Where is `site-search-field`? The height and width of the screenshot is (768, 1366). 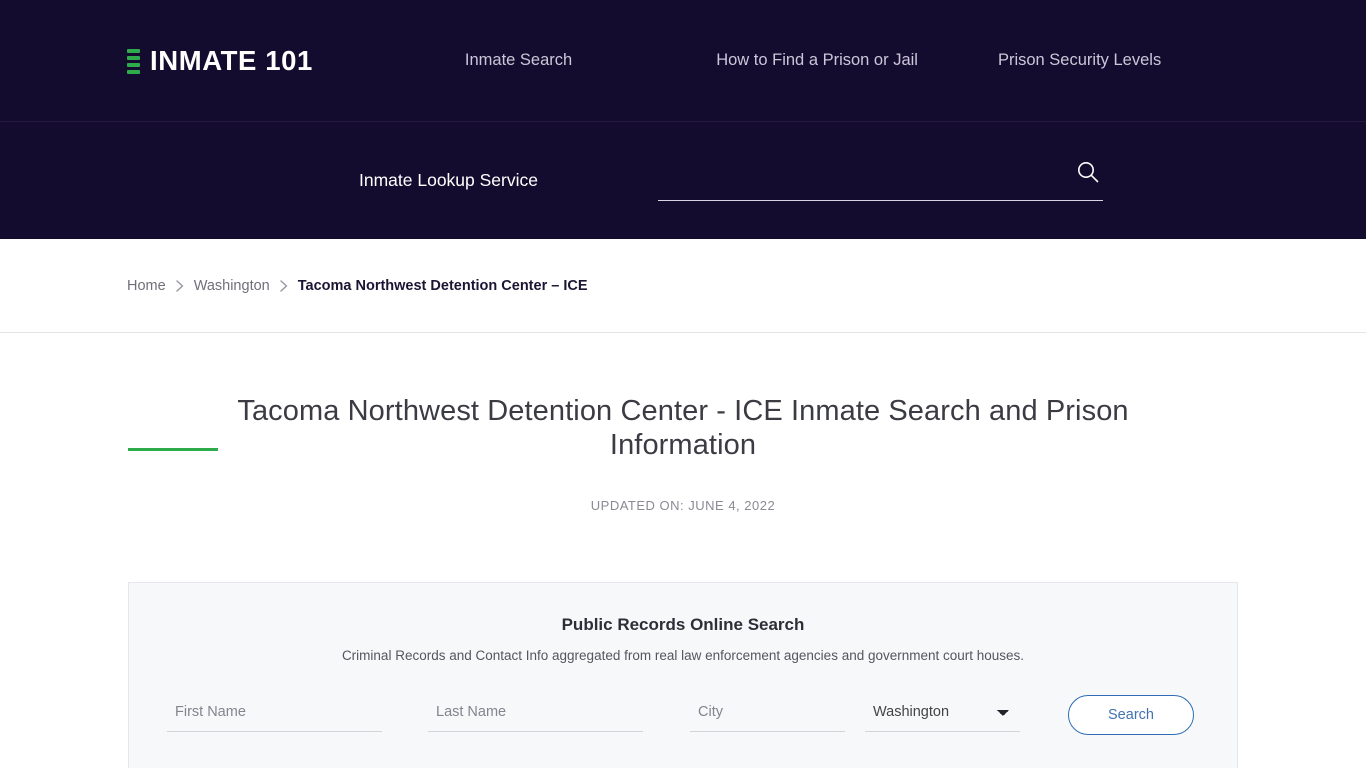 site-search-field is located at coordinates (880, 181).